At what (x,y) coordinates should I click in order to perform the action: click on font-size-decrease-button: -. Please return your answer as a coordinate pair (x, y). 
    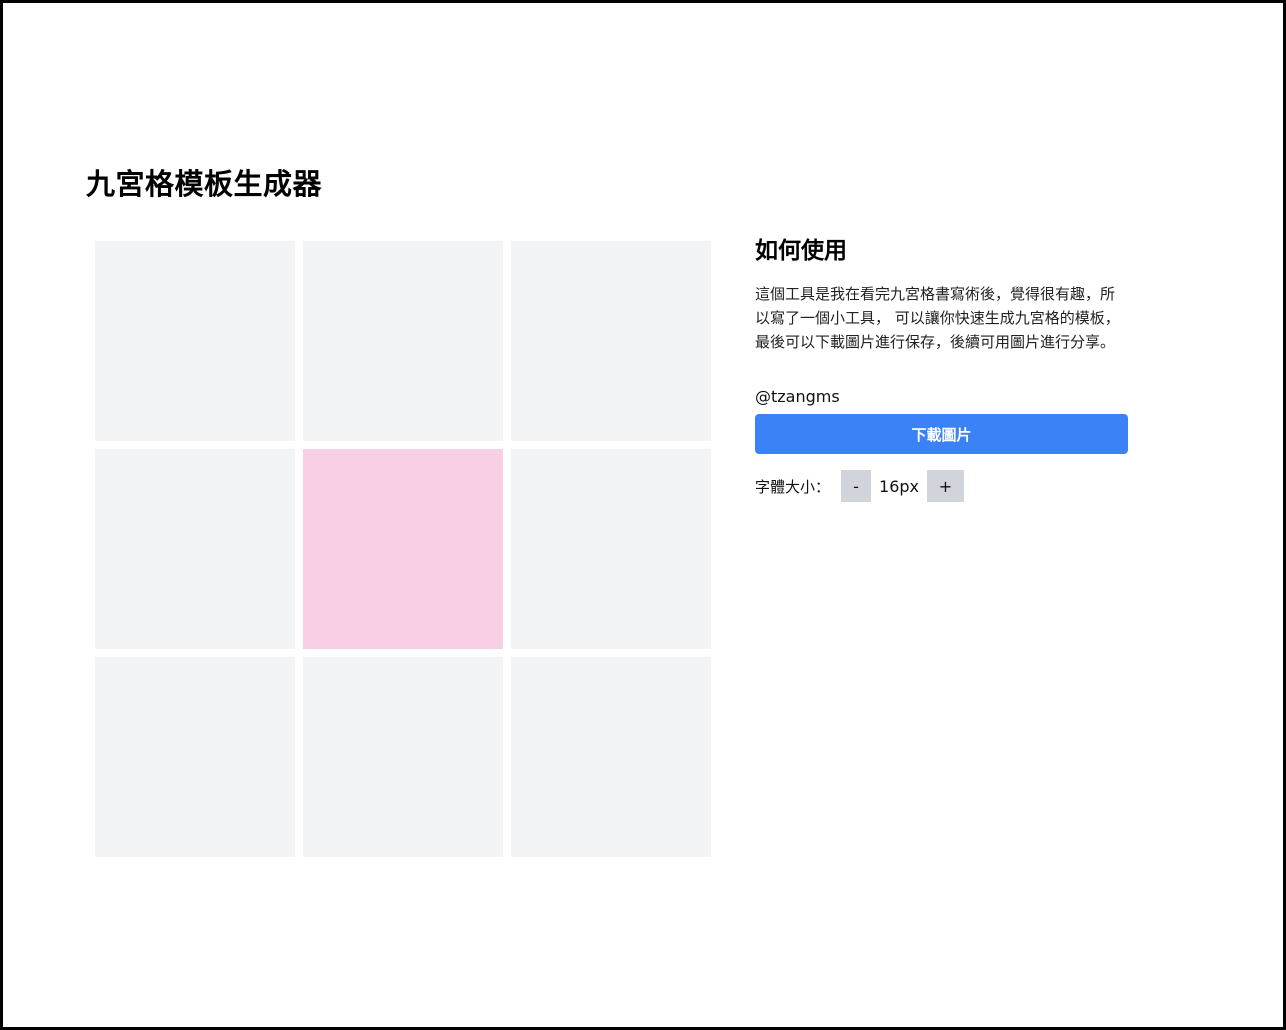
    Looking at the image, I should click on (856, 486).